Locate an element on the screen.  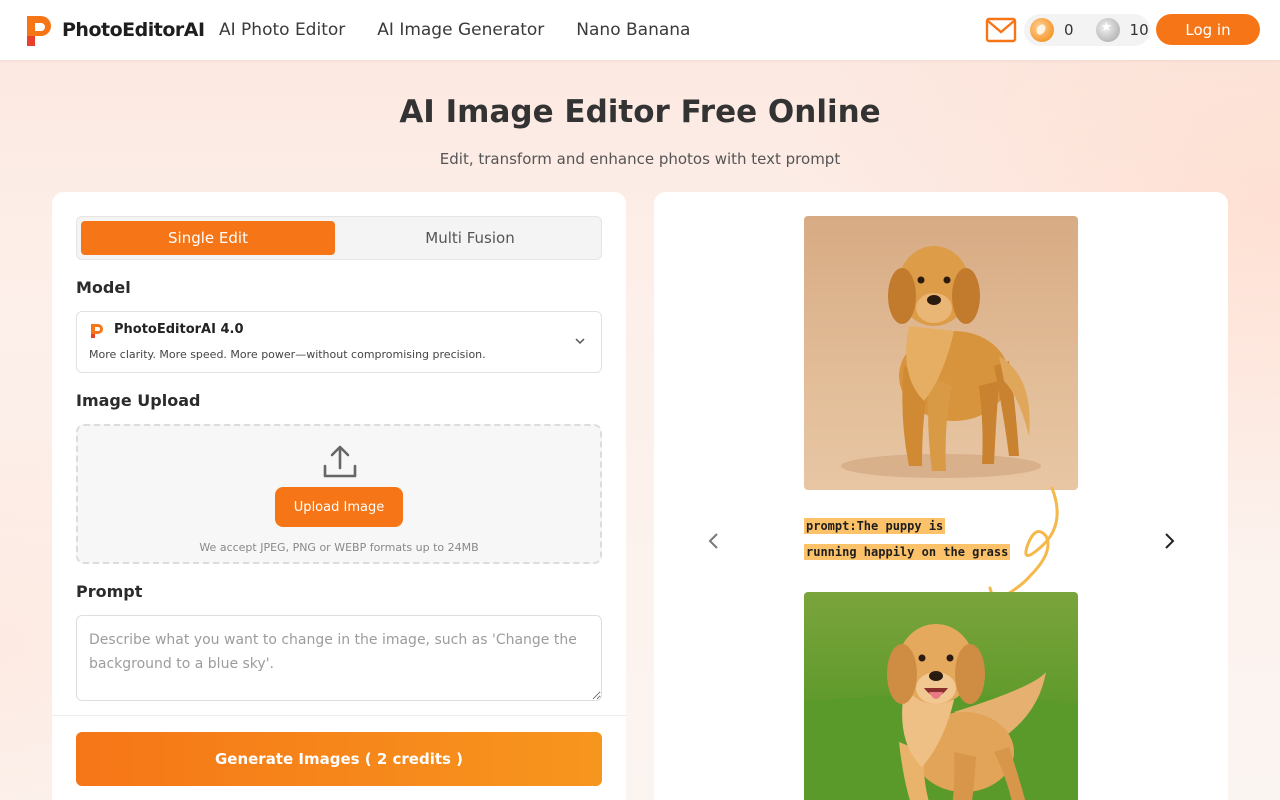
image-upload-label: Image Upload is located at coordinates (138, 400).